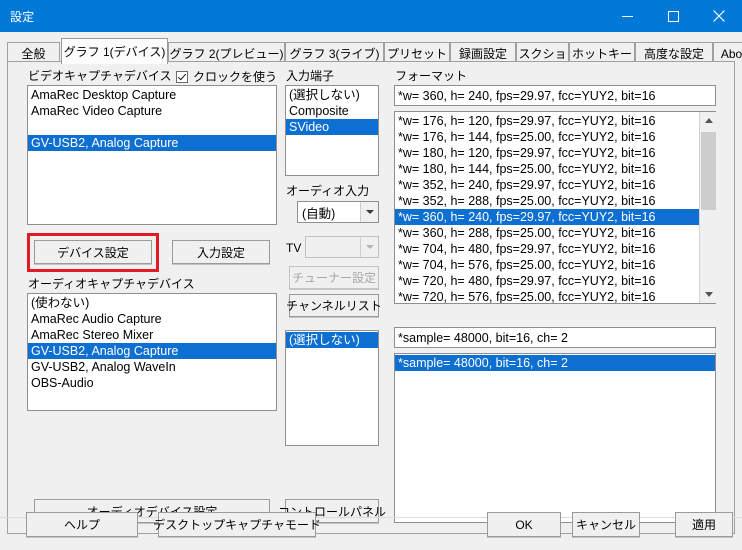  I want to click on use-clock-checkbox-box, so click(182, 76).